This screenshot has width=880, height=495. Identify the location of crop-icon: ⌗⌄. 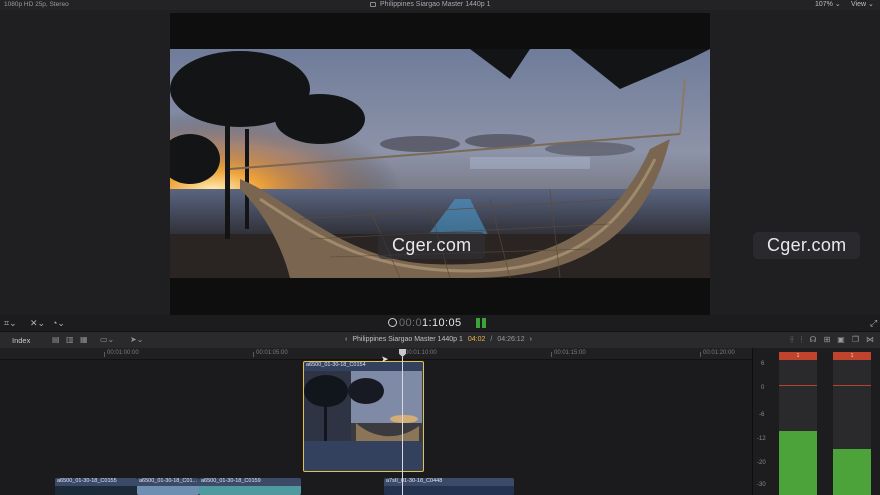
(10, 323).